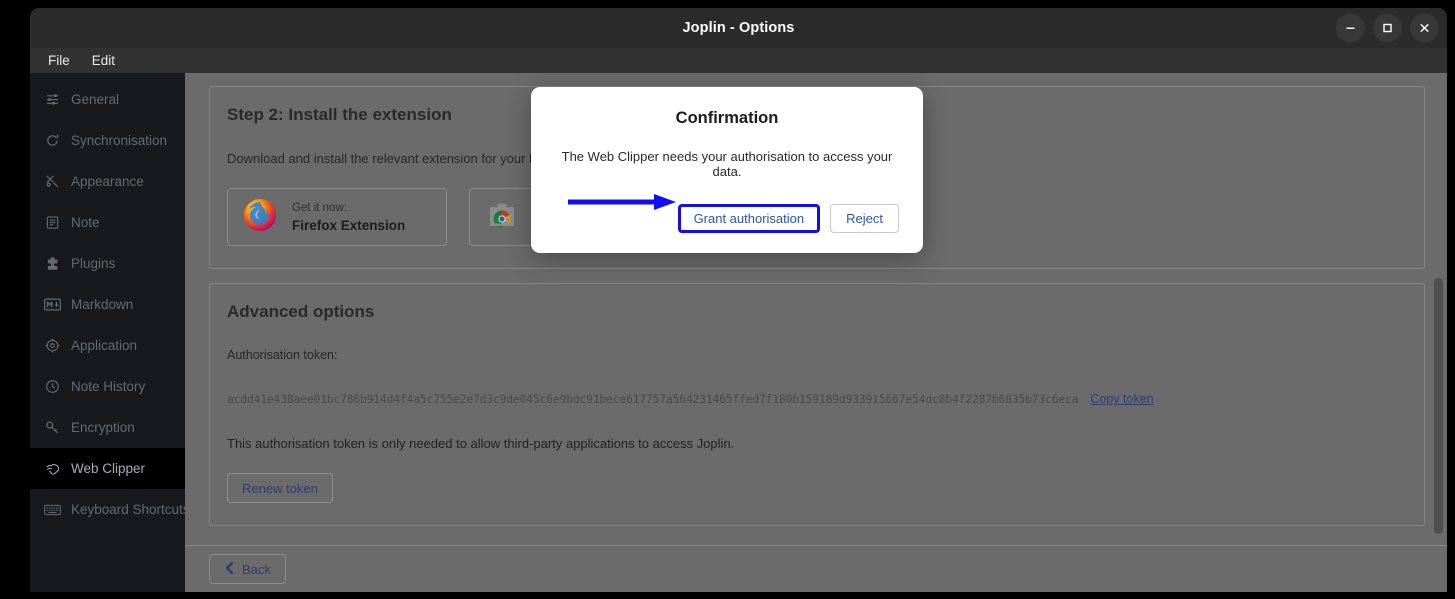  I want to click on back-button: Back, so click(247, 569).